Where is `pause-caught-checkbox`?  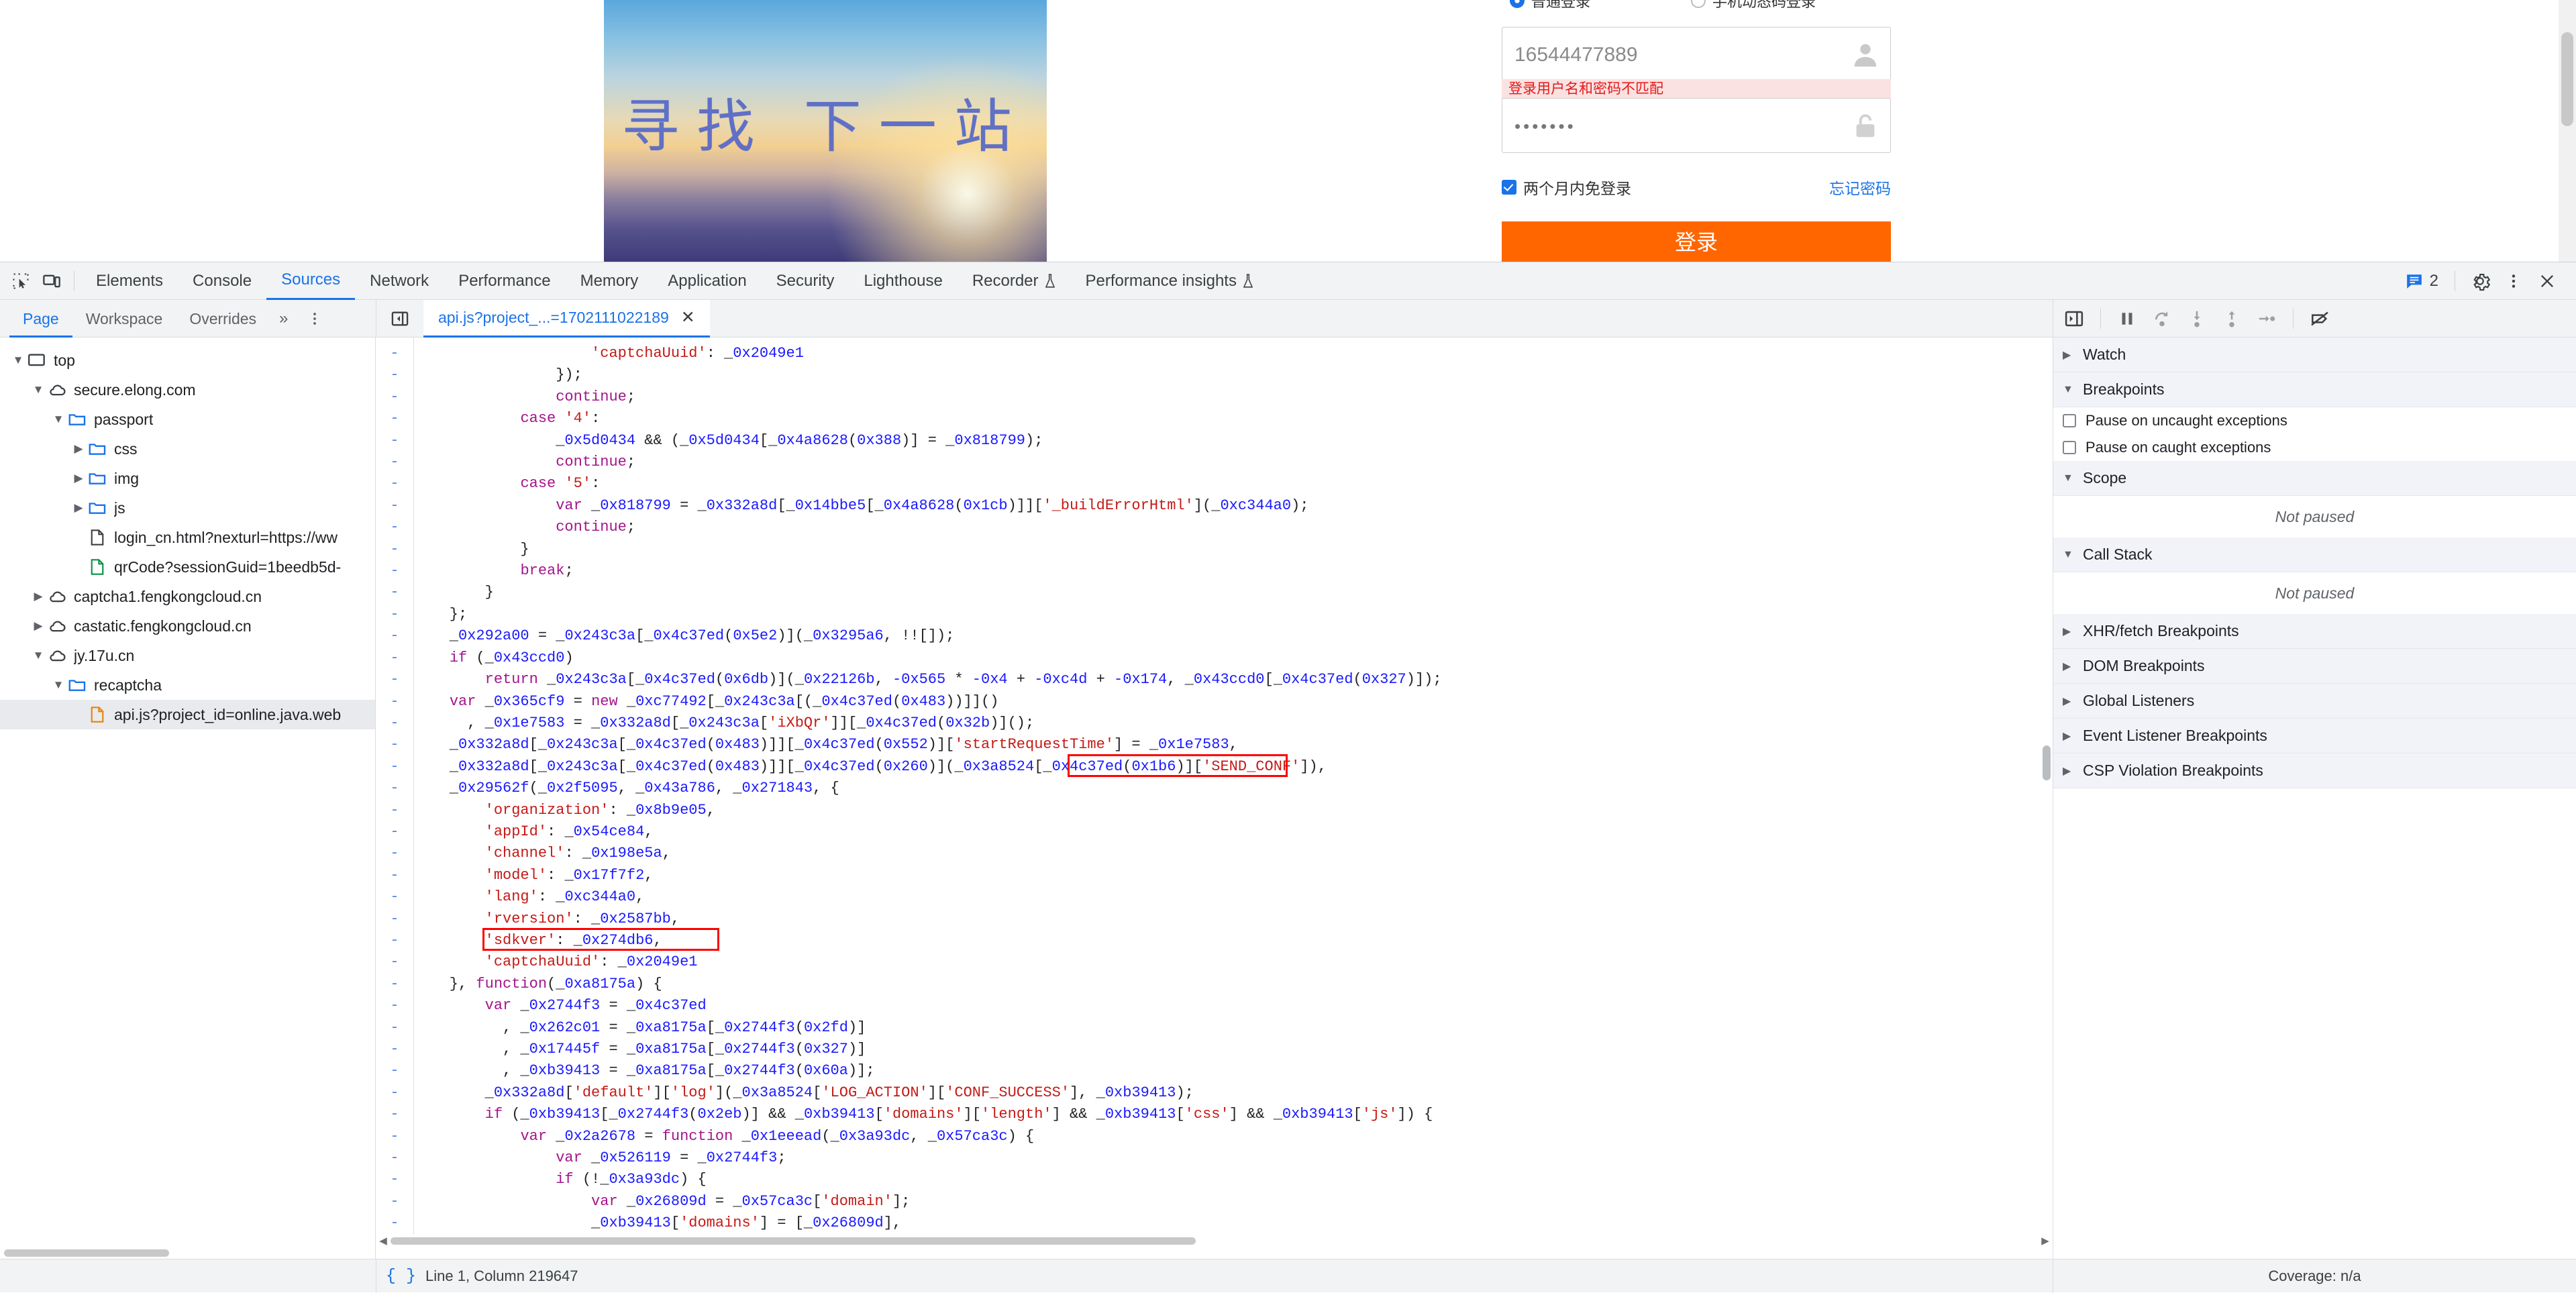 pause-caught-checkbox is located at coordinates (2069, 447).